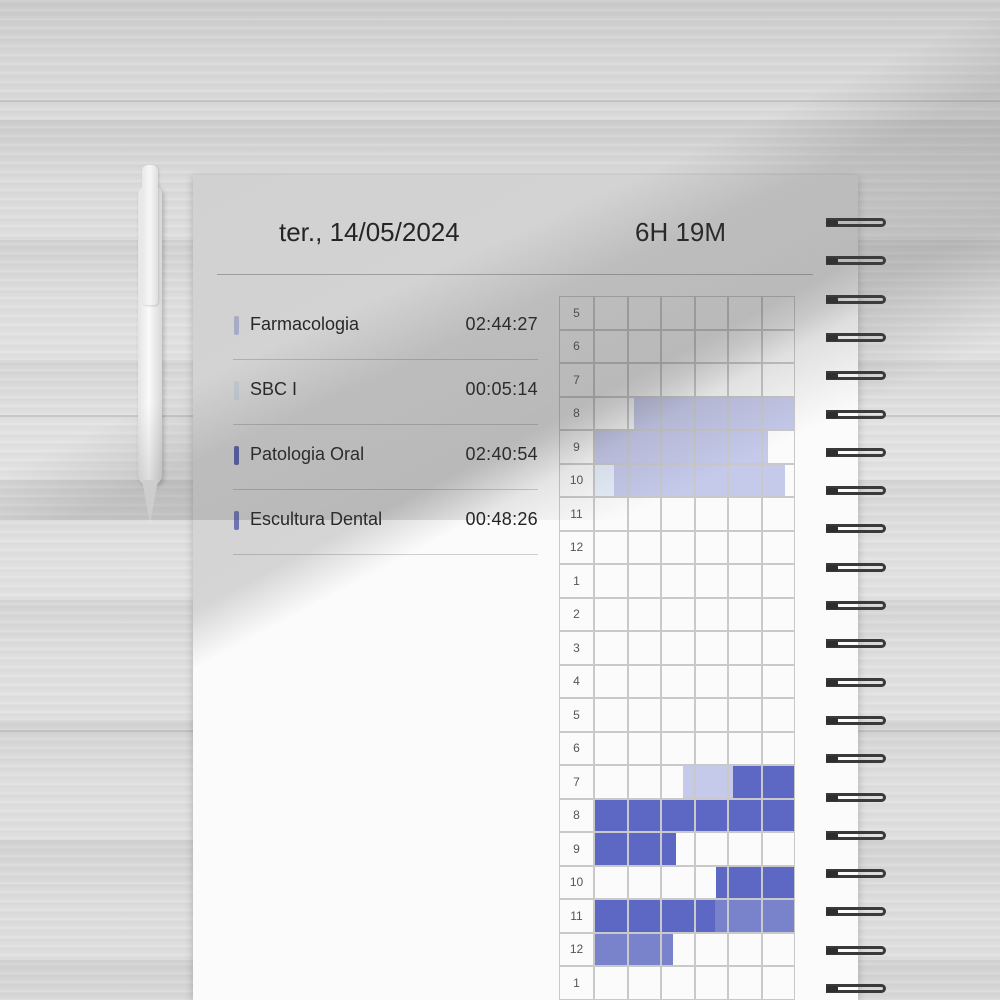 Image resolution: width=1000 pixels, height=1000 pixels. I want to click on hour-label: 10, so click(576, 480).